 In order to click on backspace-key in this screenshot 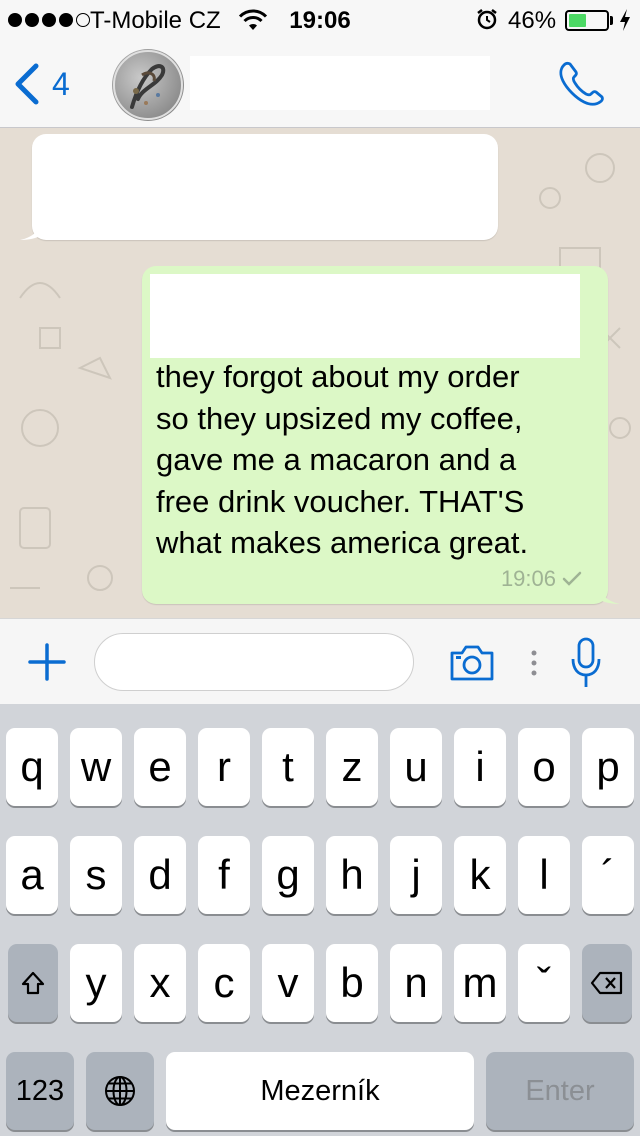, I will do `click(607, 983)`.